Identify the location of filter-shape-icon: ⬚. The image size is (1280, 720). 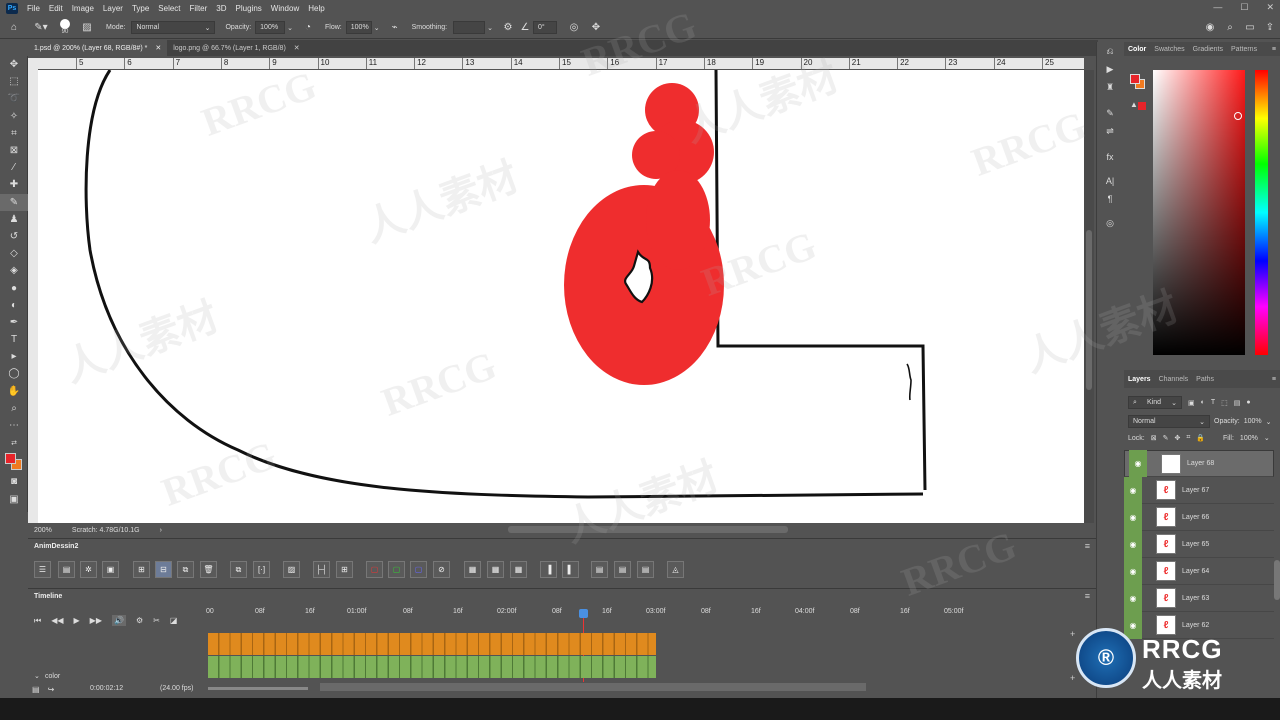
(1224, 403).